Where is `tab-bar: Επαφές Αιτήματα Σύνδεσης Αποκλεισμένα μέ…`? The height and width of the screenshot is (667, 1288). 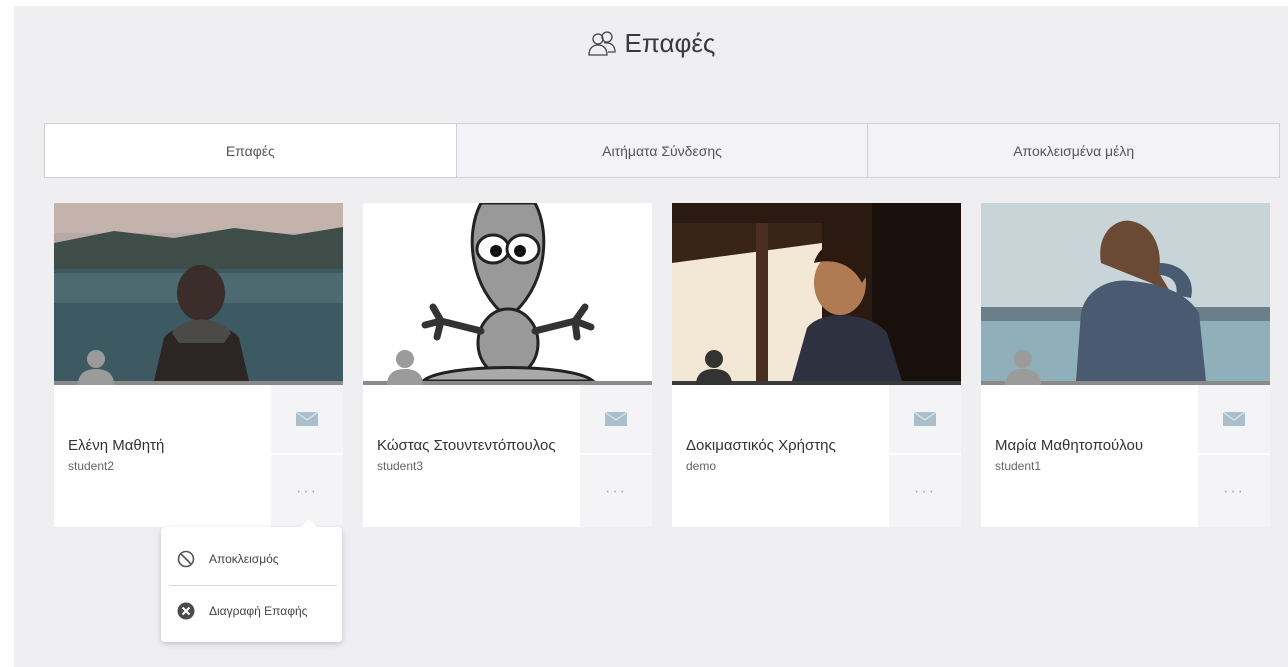
tab-bar: Επαφές Αιτήματα Σύνδεσης Αποκλεισμένα μέ… is located at coordinates (662, 150).